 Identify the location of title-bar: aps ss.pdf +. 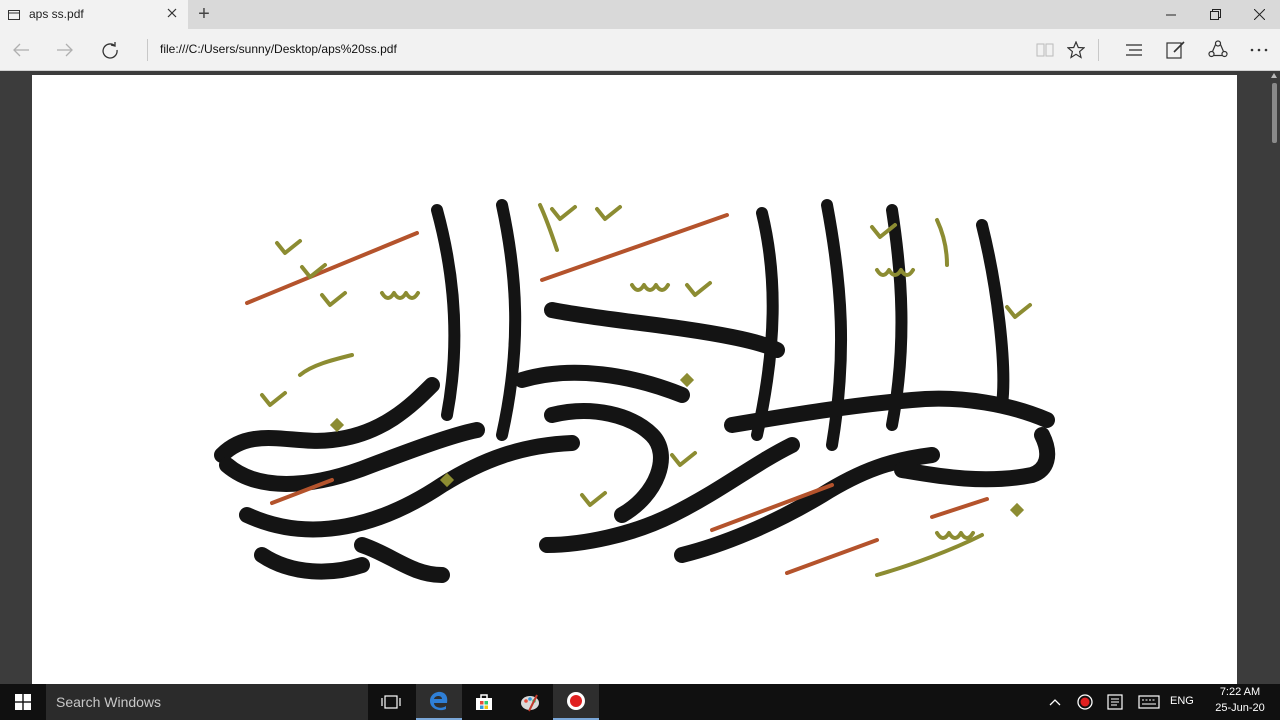
(640, 14).